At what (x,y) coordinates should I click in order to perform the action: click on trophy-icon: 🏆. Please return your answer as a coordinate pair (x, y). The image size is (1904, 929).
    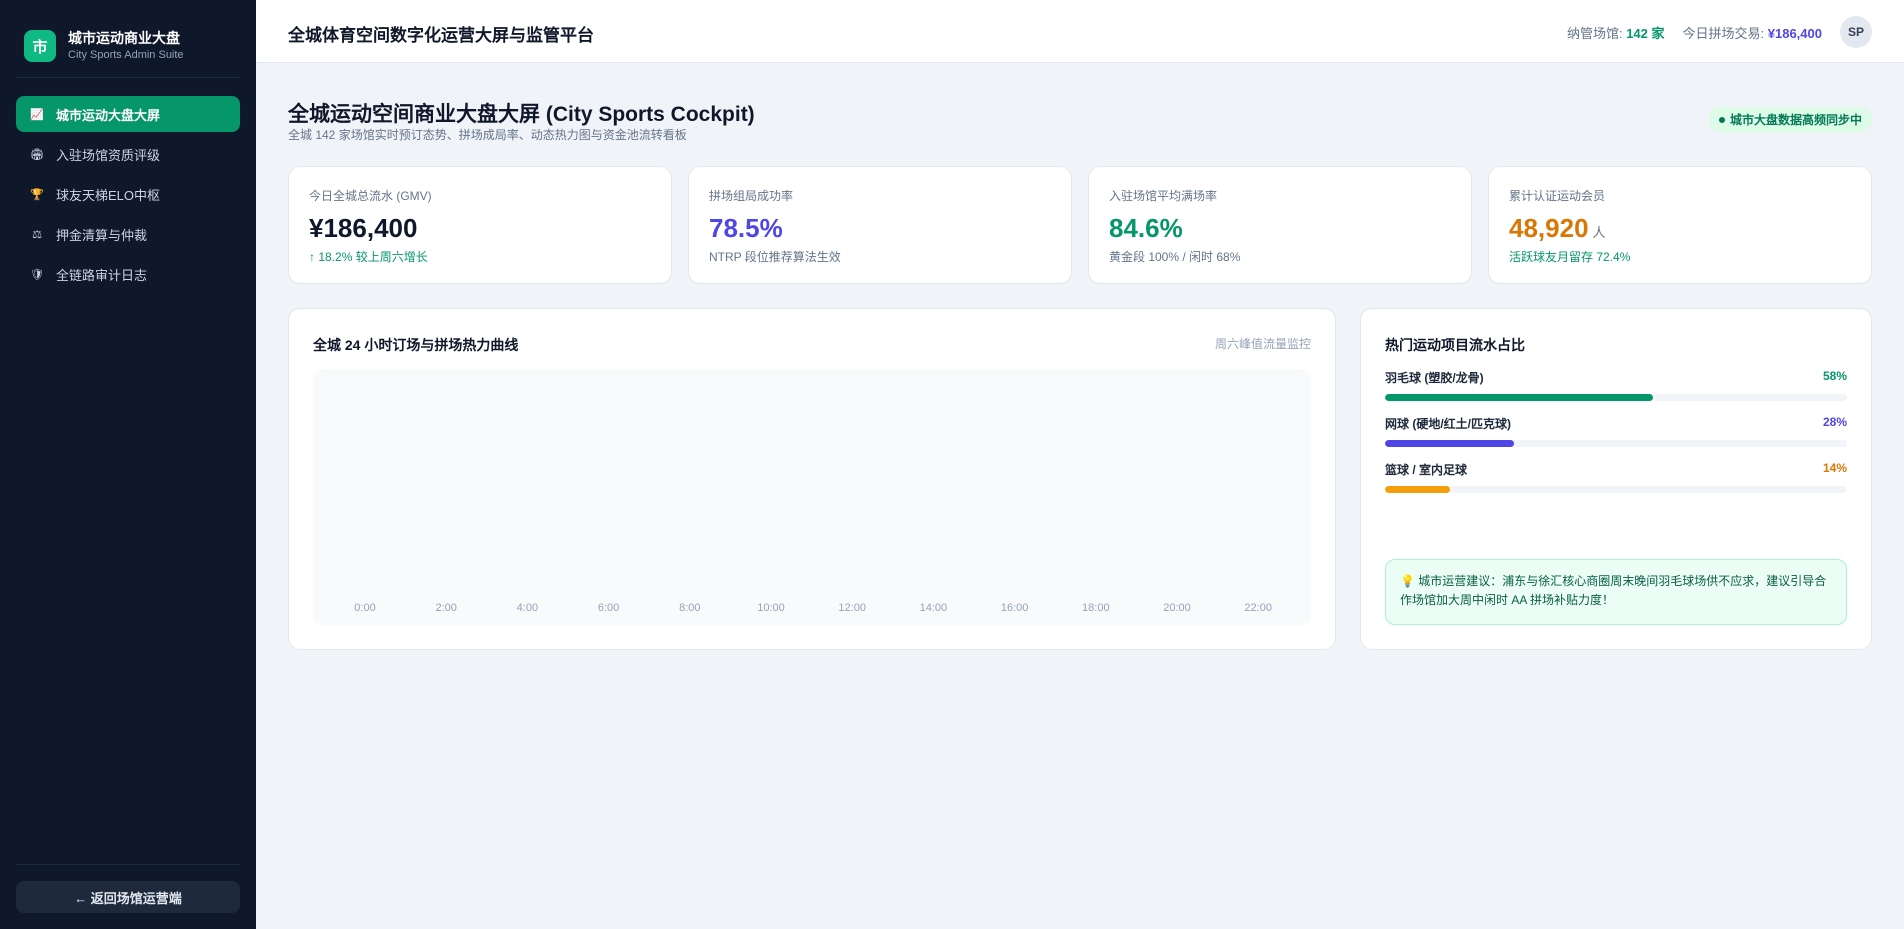
    Looking at the image, I should click on (37, 194).